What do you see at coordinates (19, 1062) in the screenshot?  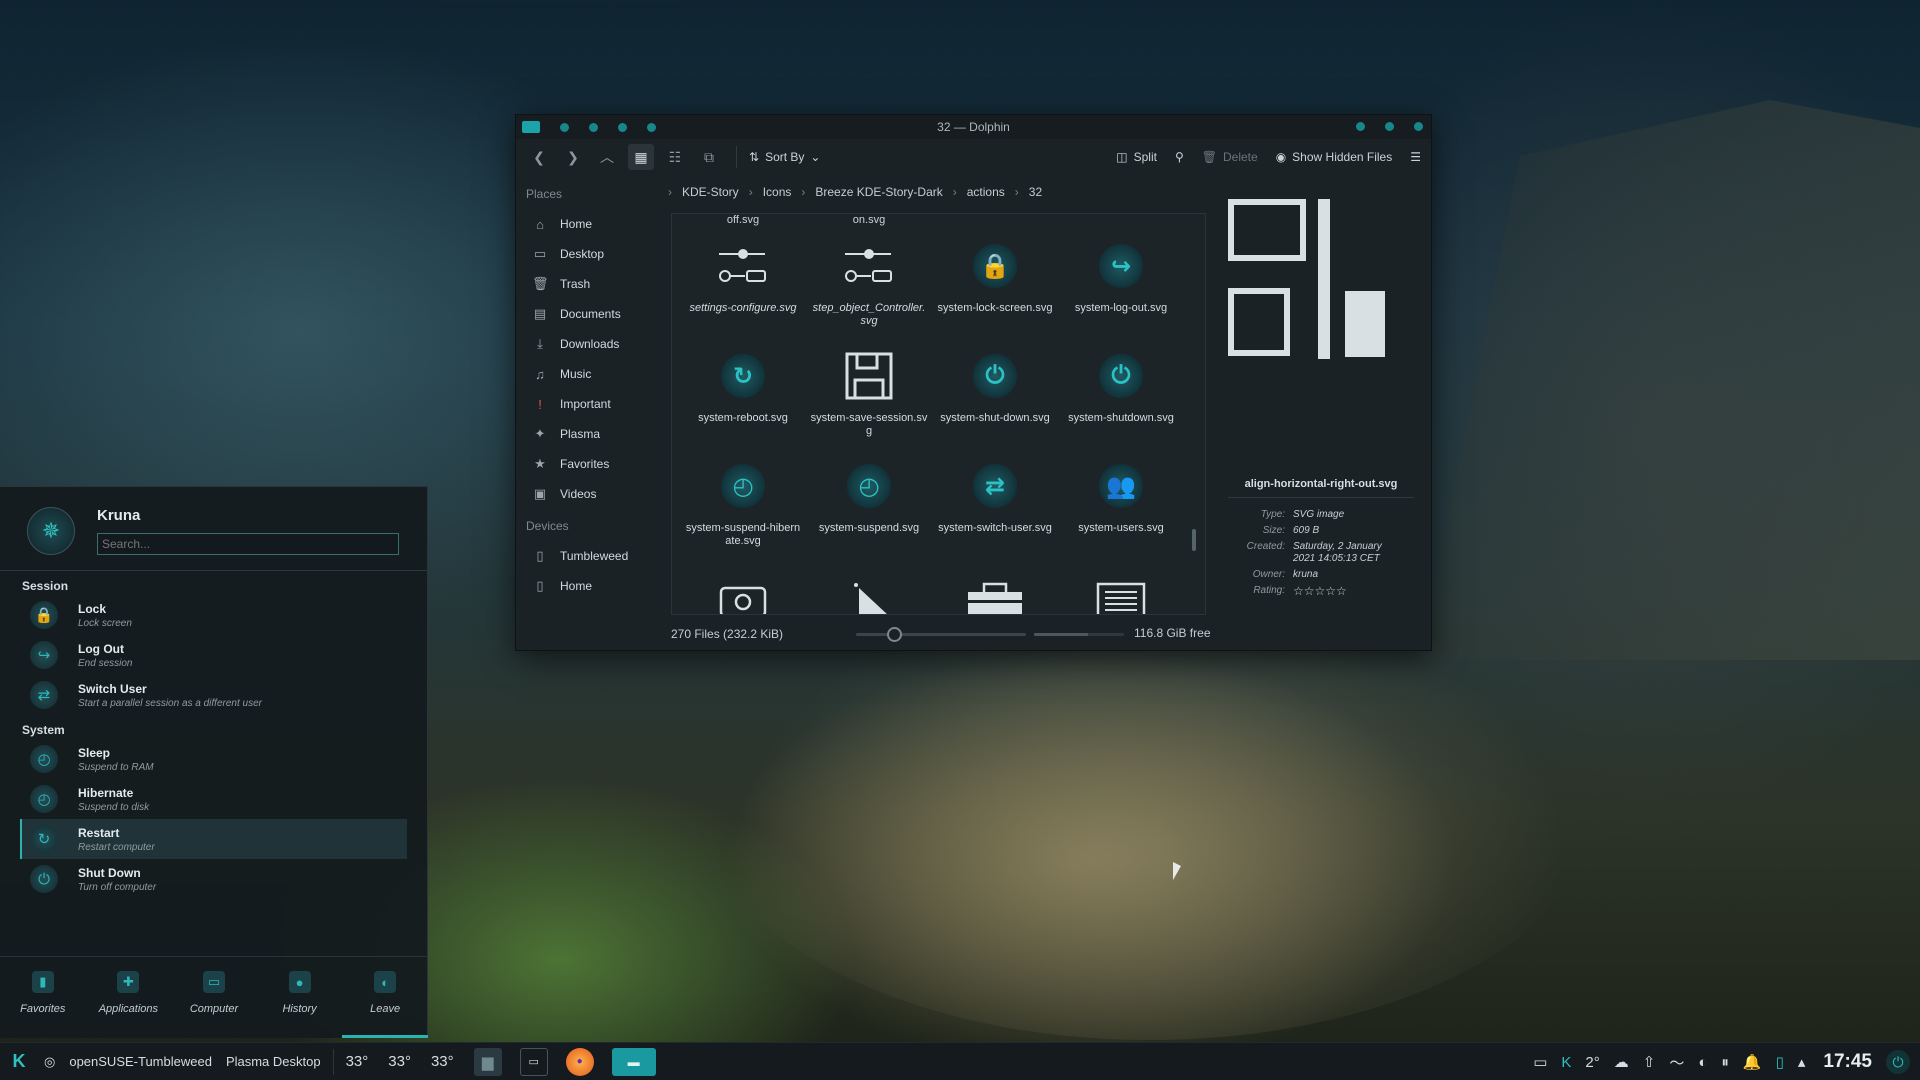 I see `kde-launcher-button: K` at bounding box center [19, 1062].